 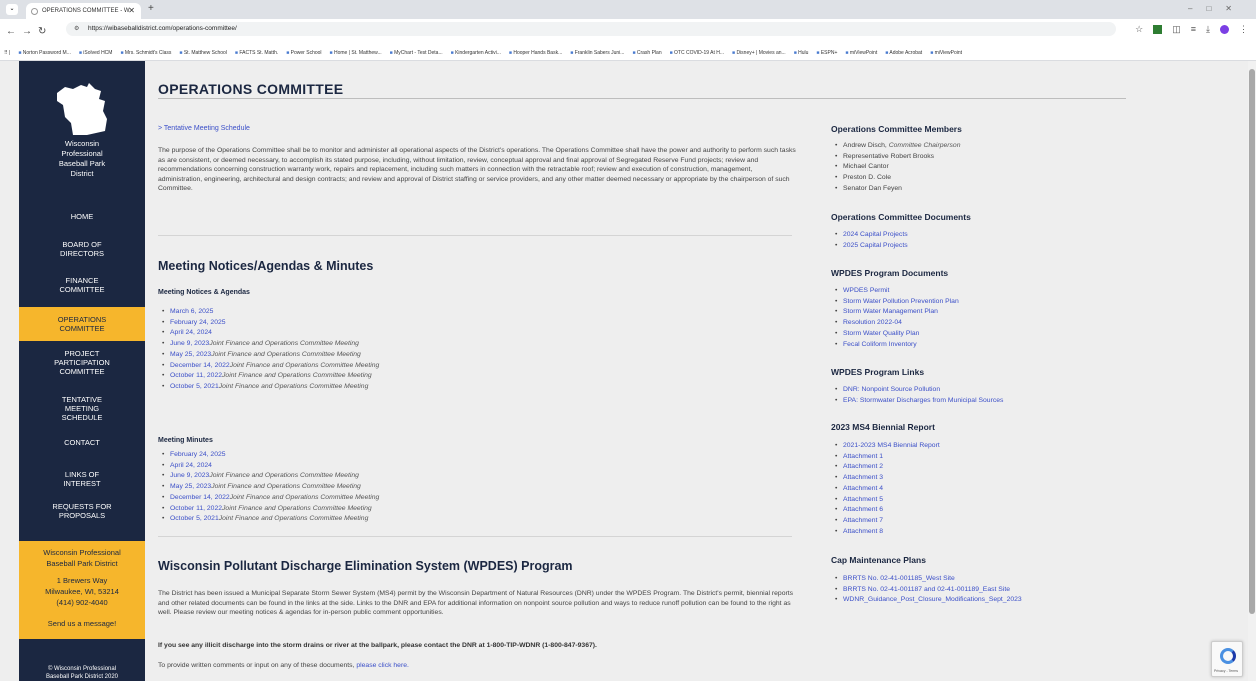 I want to click on nav-item-links-of-interest: LINKS OF INTEREST, so click(x=82, y=479).